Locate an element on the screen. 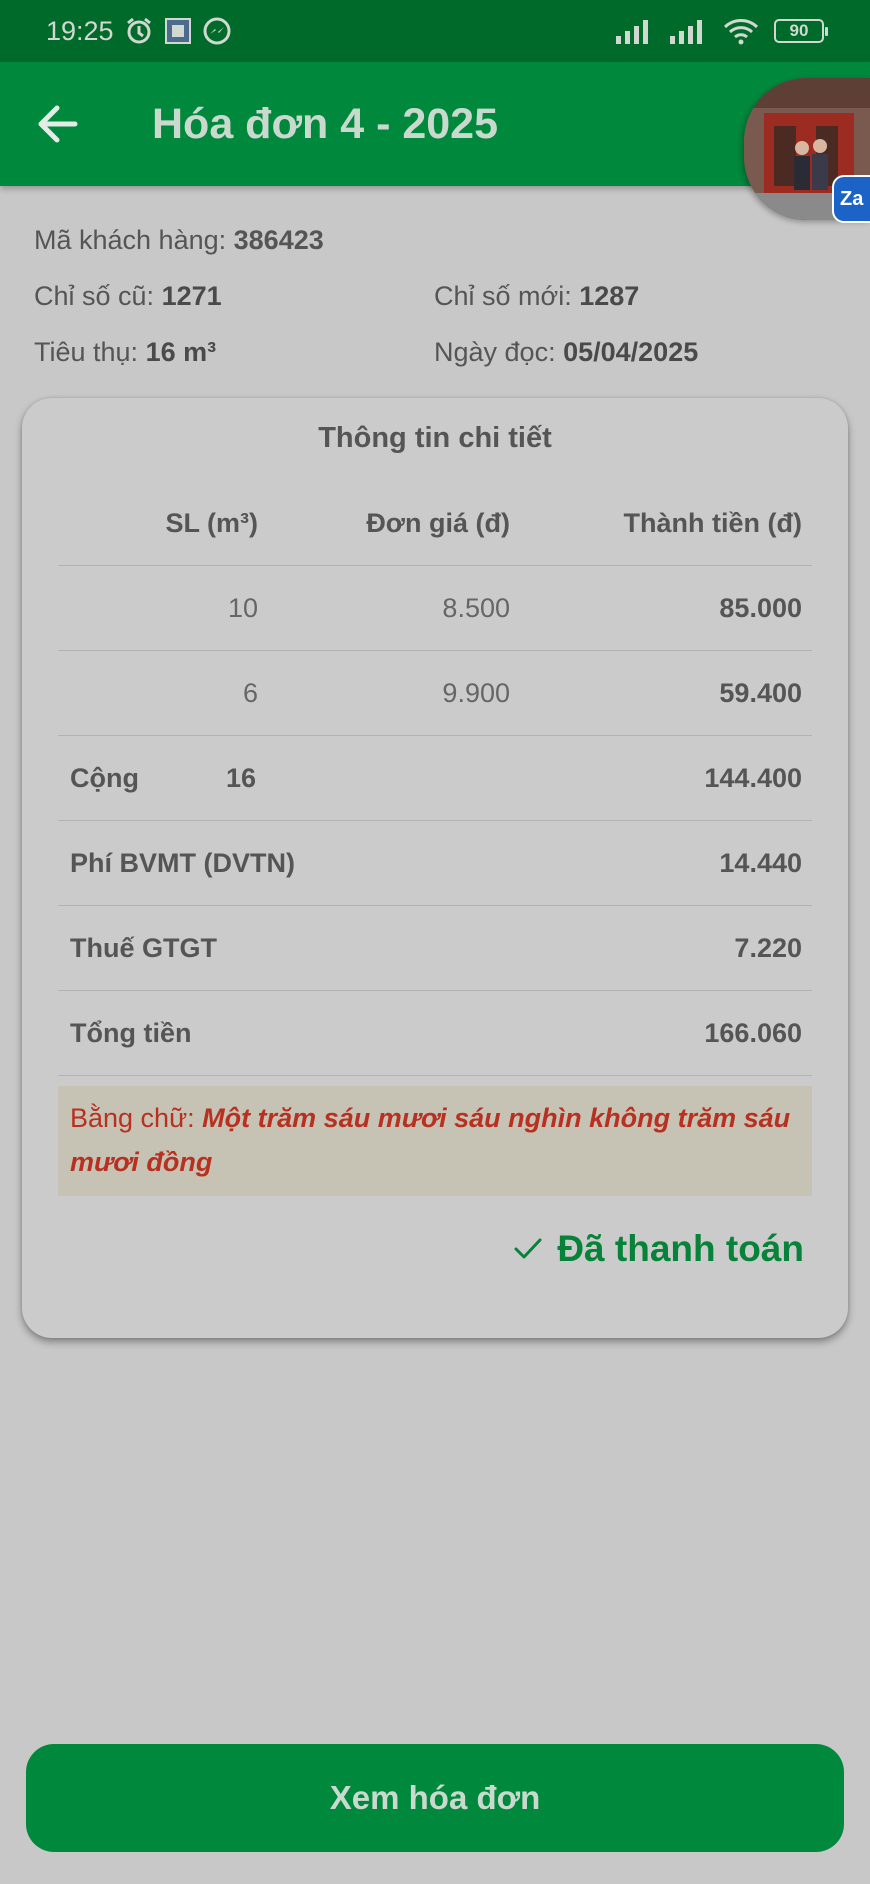  words-label: Bằng chữ: is located at coordinates (132, 1118).